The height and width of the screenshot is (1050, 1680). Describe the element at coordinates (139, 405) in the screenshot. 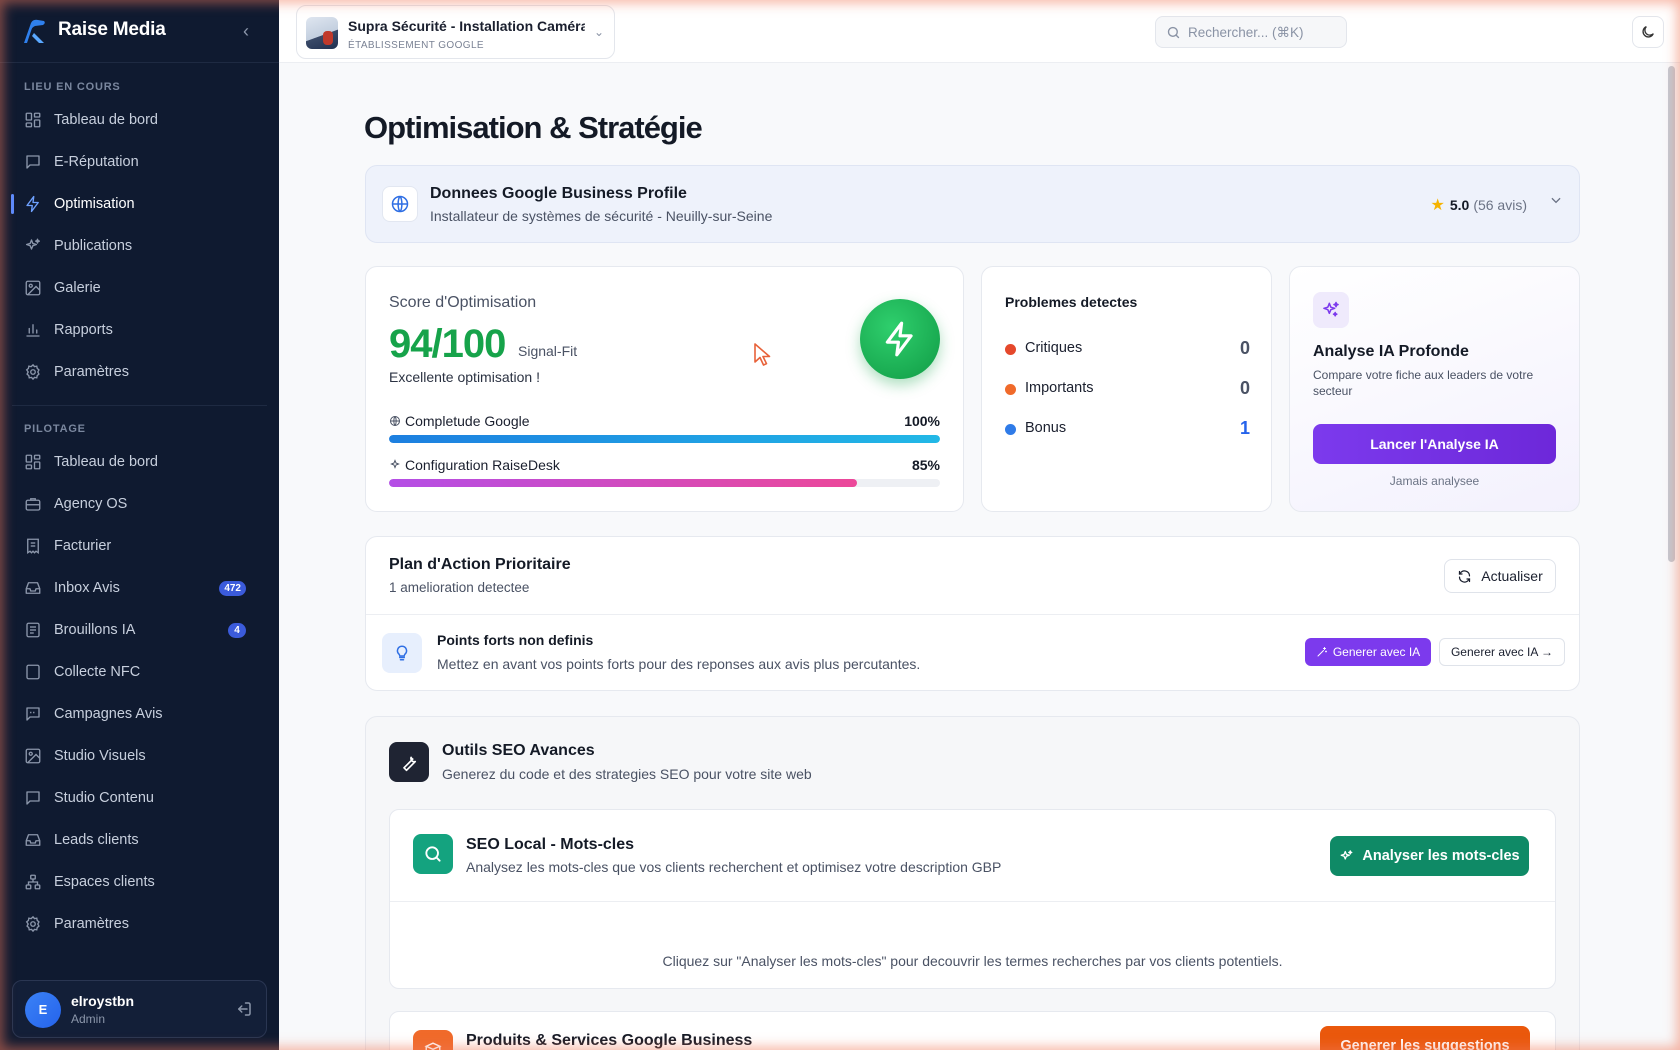

I see `sidebar-divider` at that location.